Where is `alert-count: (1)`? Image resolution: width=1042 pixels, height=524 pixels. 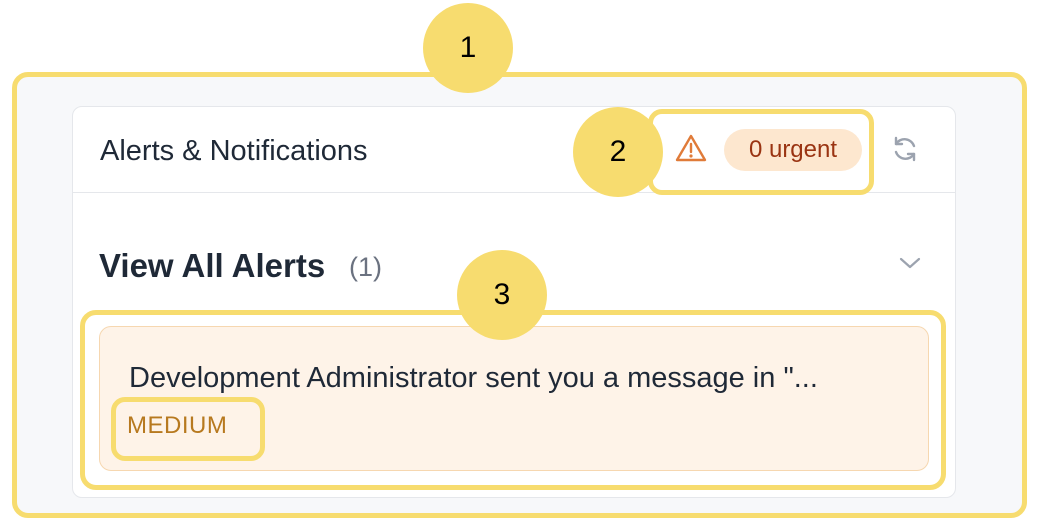 alert-count: (1) is located at coordinates (365, 267).